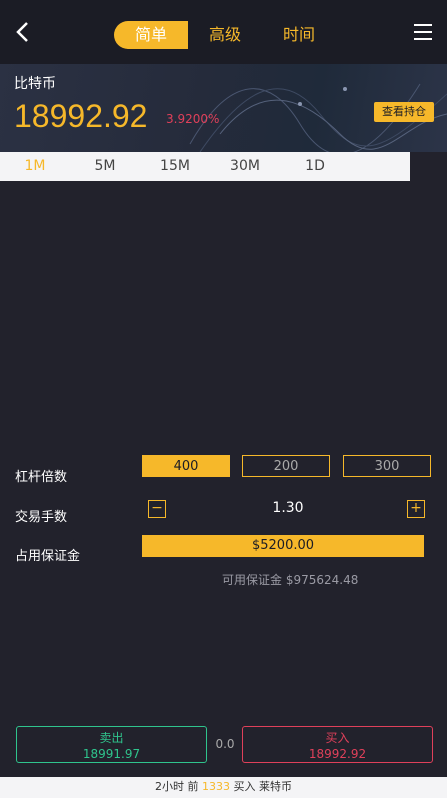 The width and height of the screenshot is (447, 798). Describe the element at coordinates (424, 34) in the screenshot. I see `menu-icon` at that location.